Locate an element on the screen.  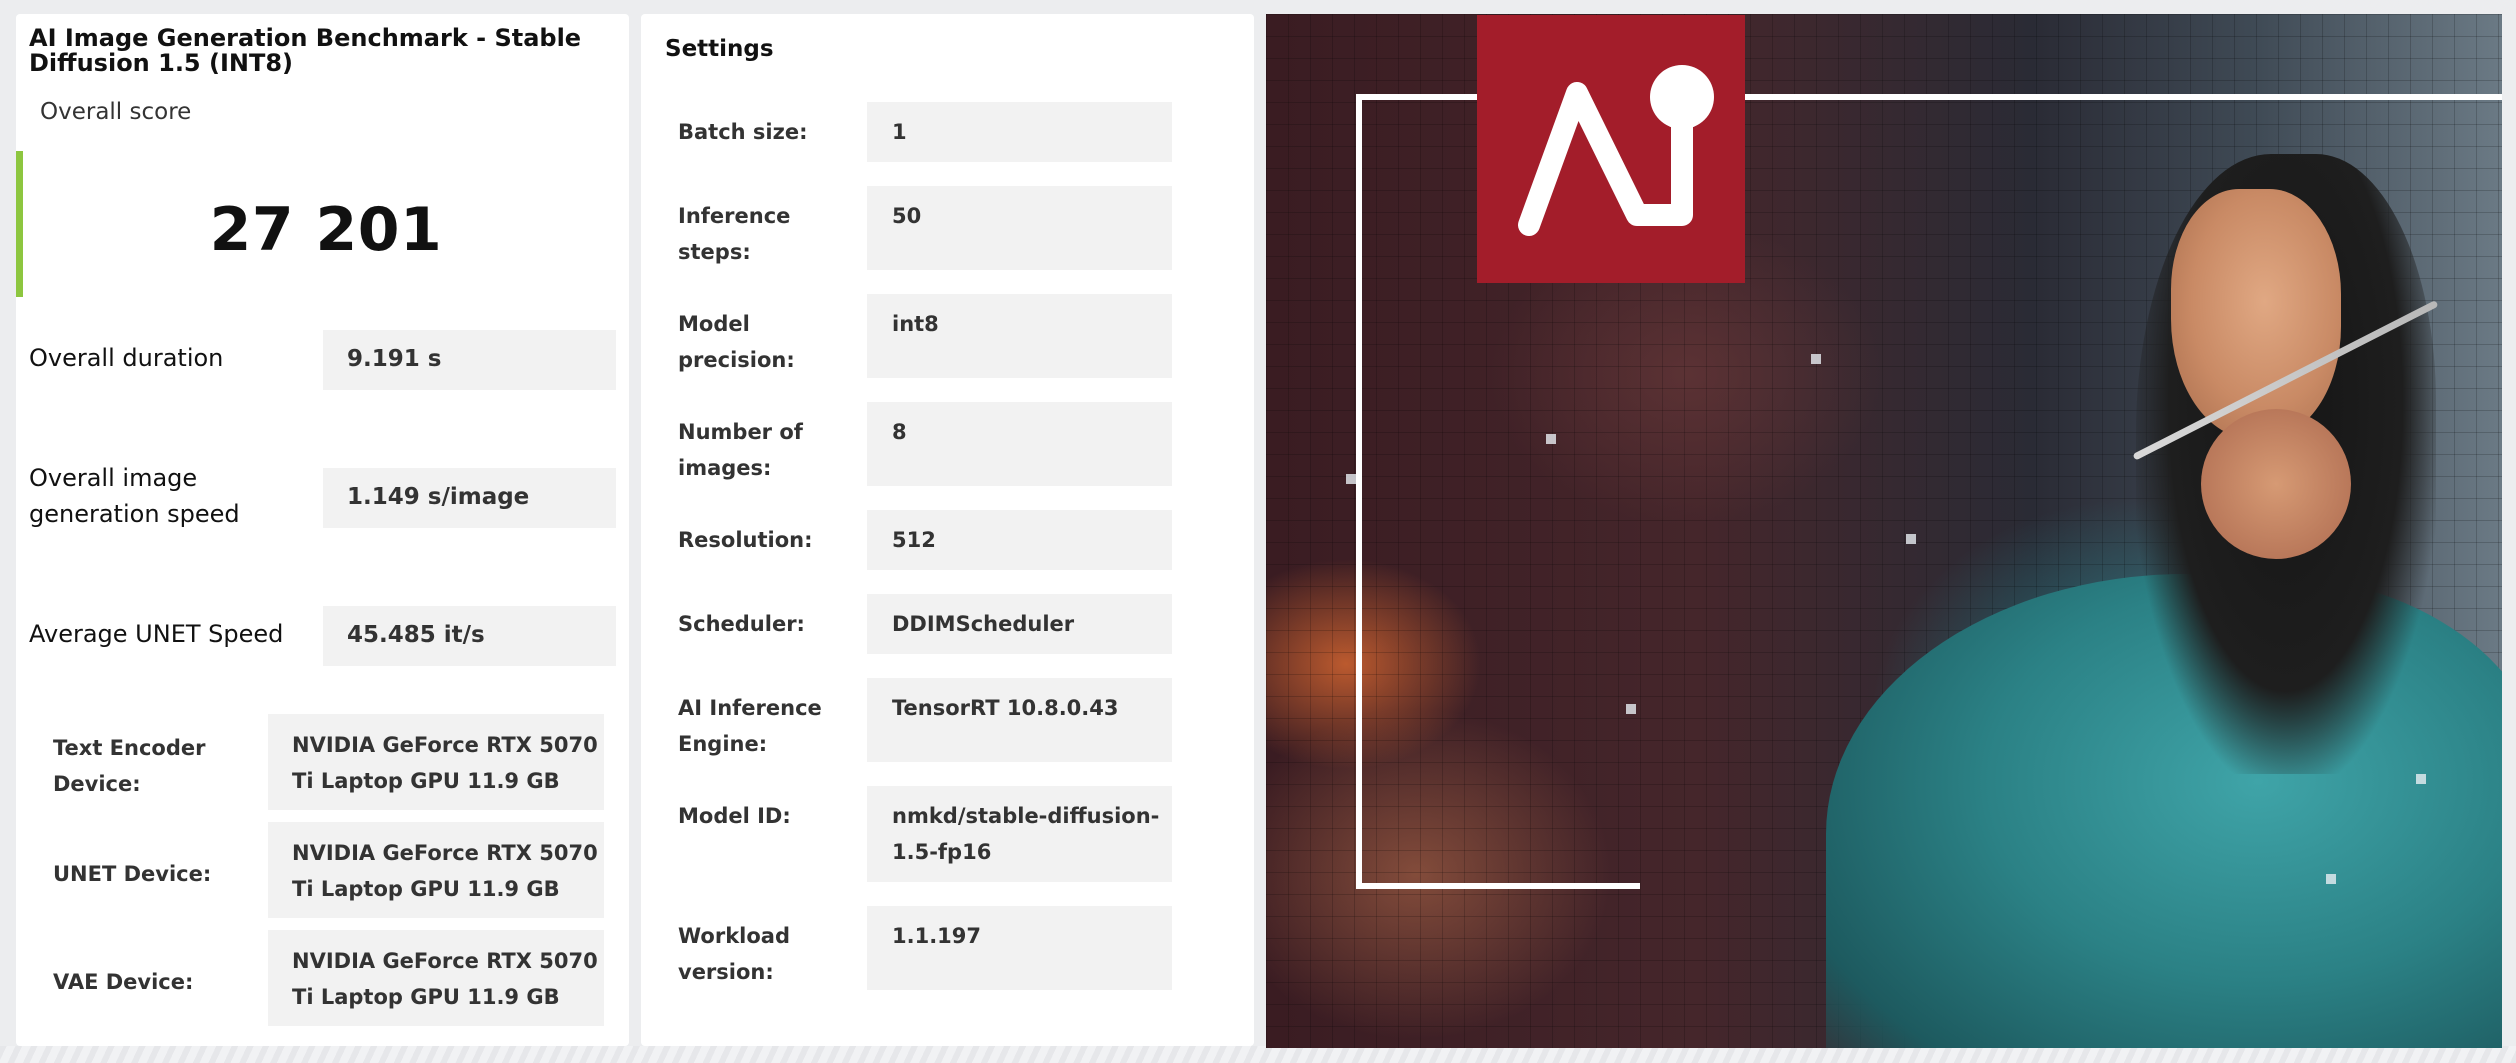
setting-value: 1.1.197 is located at coordinates (1019, 948).